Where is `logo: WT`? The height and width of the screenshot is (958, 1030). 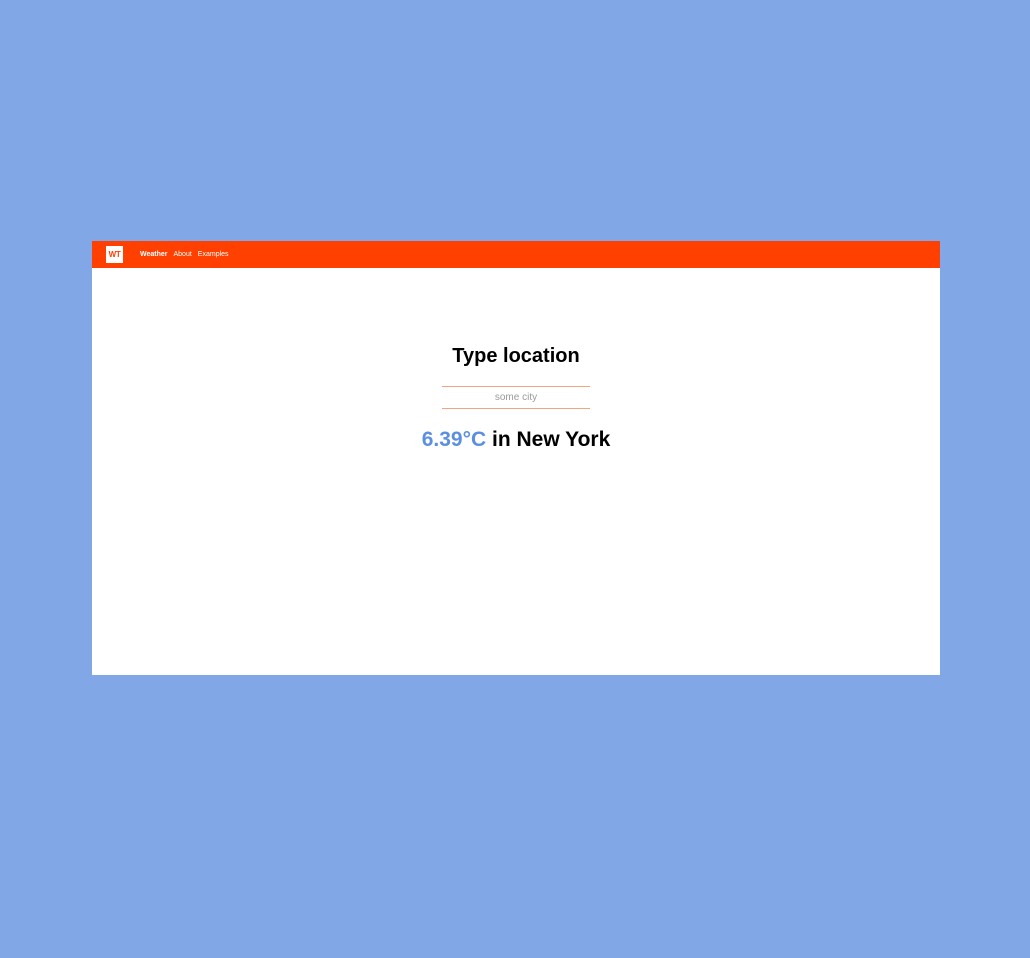 logo: WT is located at coordinates (114, 254).